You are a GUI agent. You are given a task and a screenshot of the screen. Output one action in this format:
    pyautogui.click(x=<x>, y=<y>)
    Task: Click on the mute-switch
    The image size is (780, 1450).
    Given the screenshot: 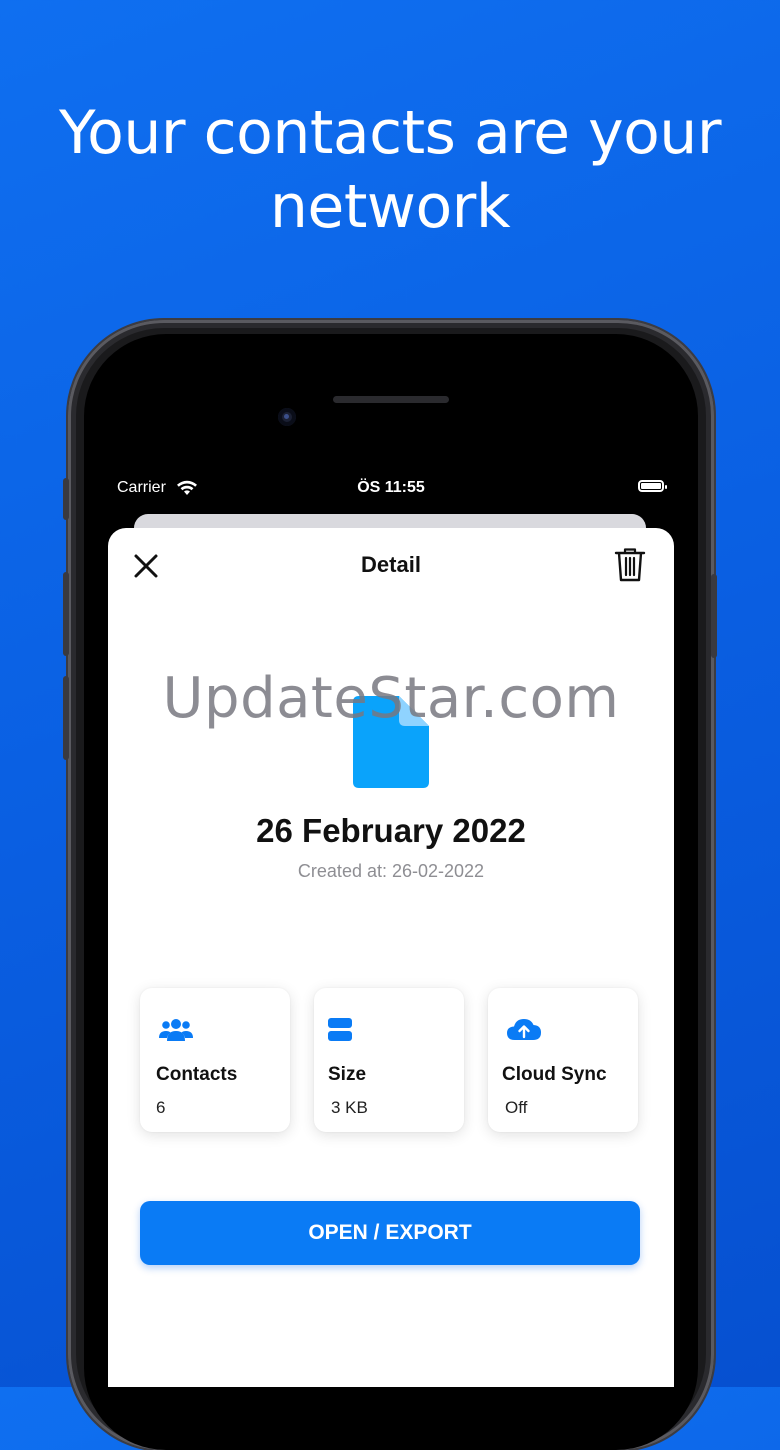 What is the action you would take?
    pyautogui.click(x=66, y=499)
    